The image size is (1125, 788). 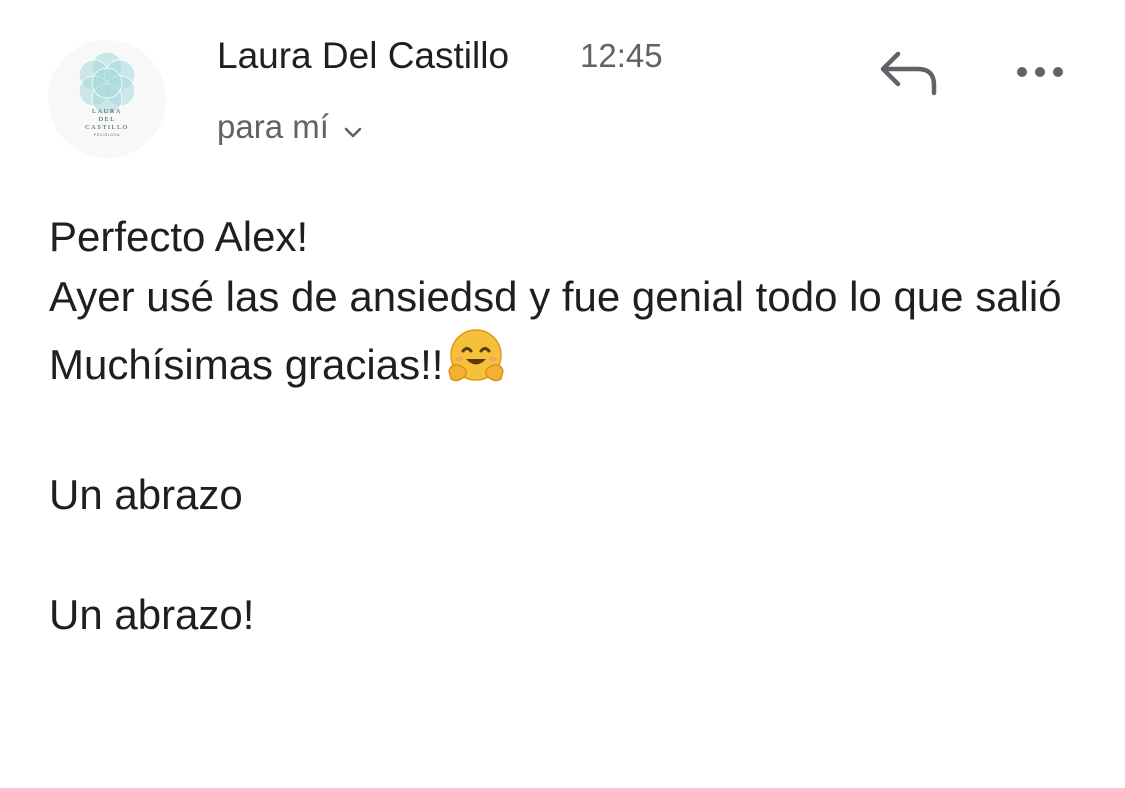 What do you see at coordinates (569, 366) in the screenshot?
I see `message-line-with-emoji: Muchísimas gracias!!` at bounding box center [569, 366].